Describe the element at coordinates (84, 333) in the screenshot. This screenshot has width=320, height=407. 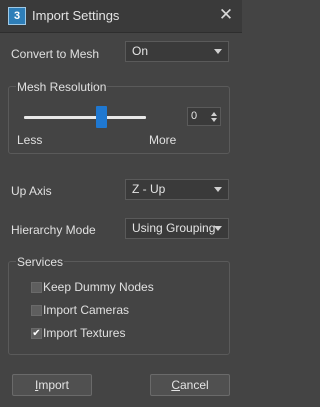
I see `import-textures-label: Import Textures` at that location.